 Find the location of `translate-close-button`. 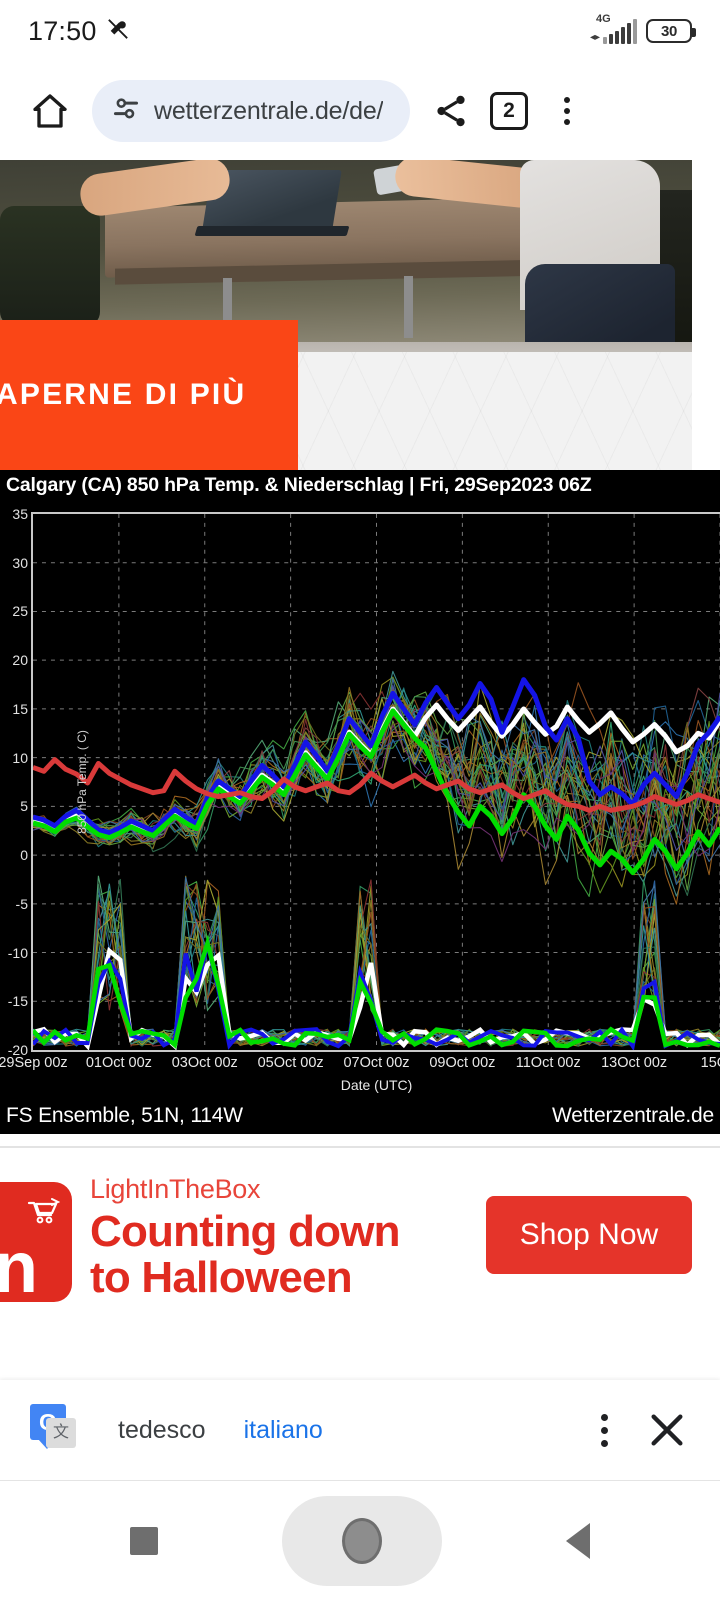

translate-close-button is located at coordinates (667, 1430).